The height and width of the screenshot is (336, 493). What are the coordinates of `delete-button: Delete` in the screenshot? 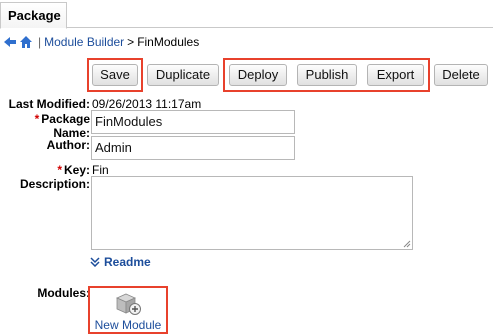 It's located at (461, 75).